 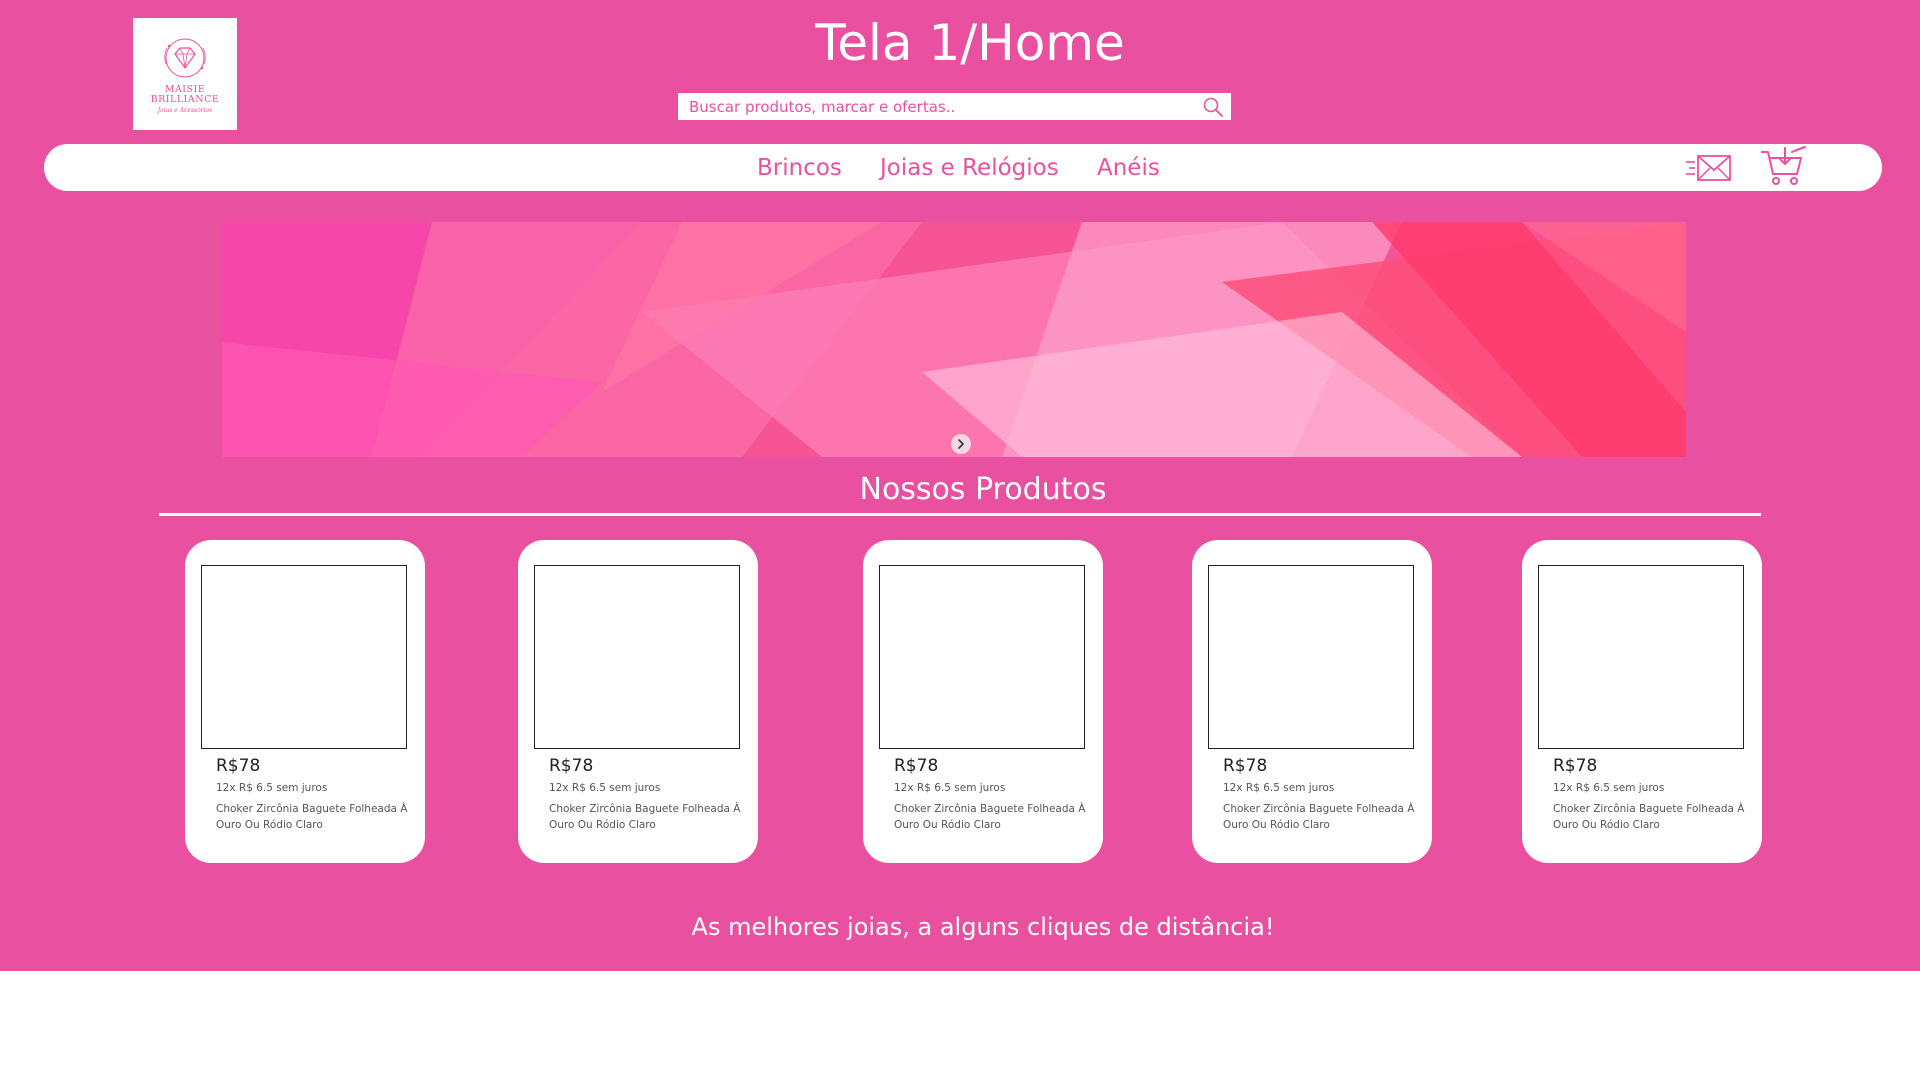 What do you see at coordinates (983, 489) in the screenshot?
I see `products-section-title: Nossos Produtos` at bounding box center [983, 489].